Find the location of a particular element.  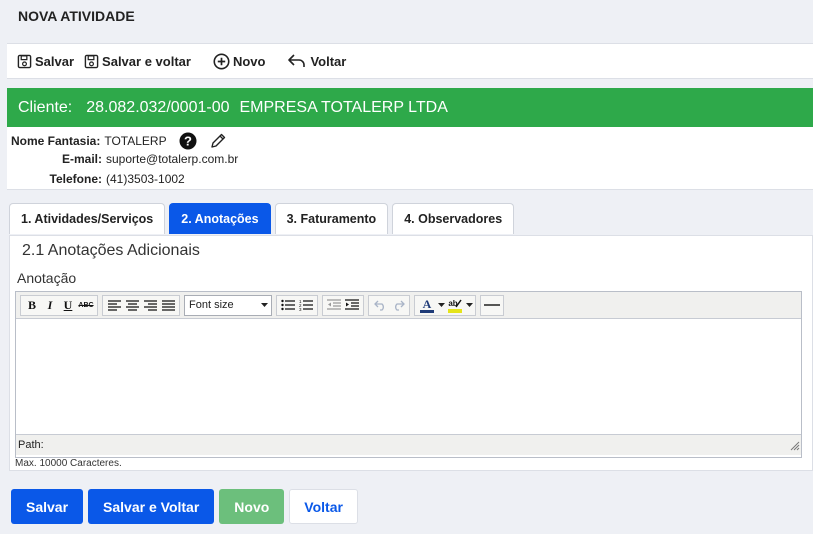

italic-icon: I is located at coordinates (50, 305).